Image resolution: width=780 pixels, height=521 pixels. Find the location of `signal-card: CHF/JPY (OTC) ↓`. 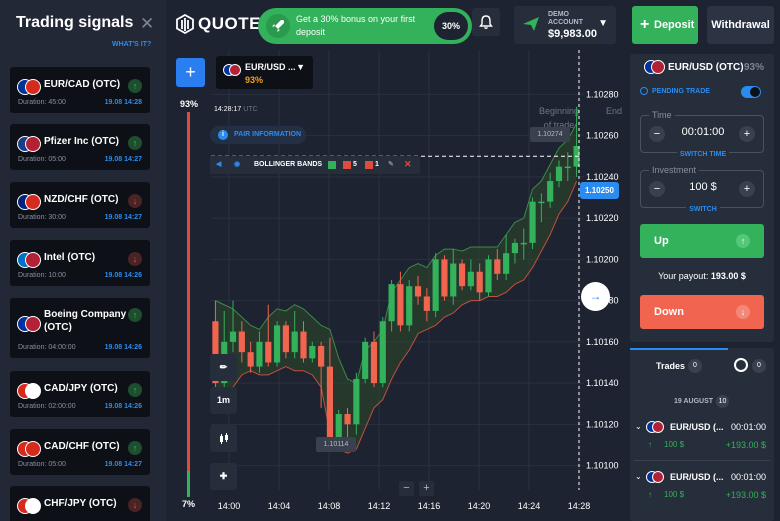

signal-card: CHF/JPY (OTC) ↓ is located at coordinates (80, 503).